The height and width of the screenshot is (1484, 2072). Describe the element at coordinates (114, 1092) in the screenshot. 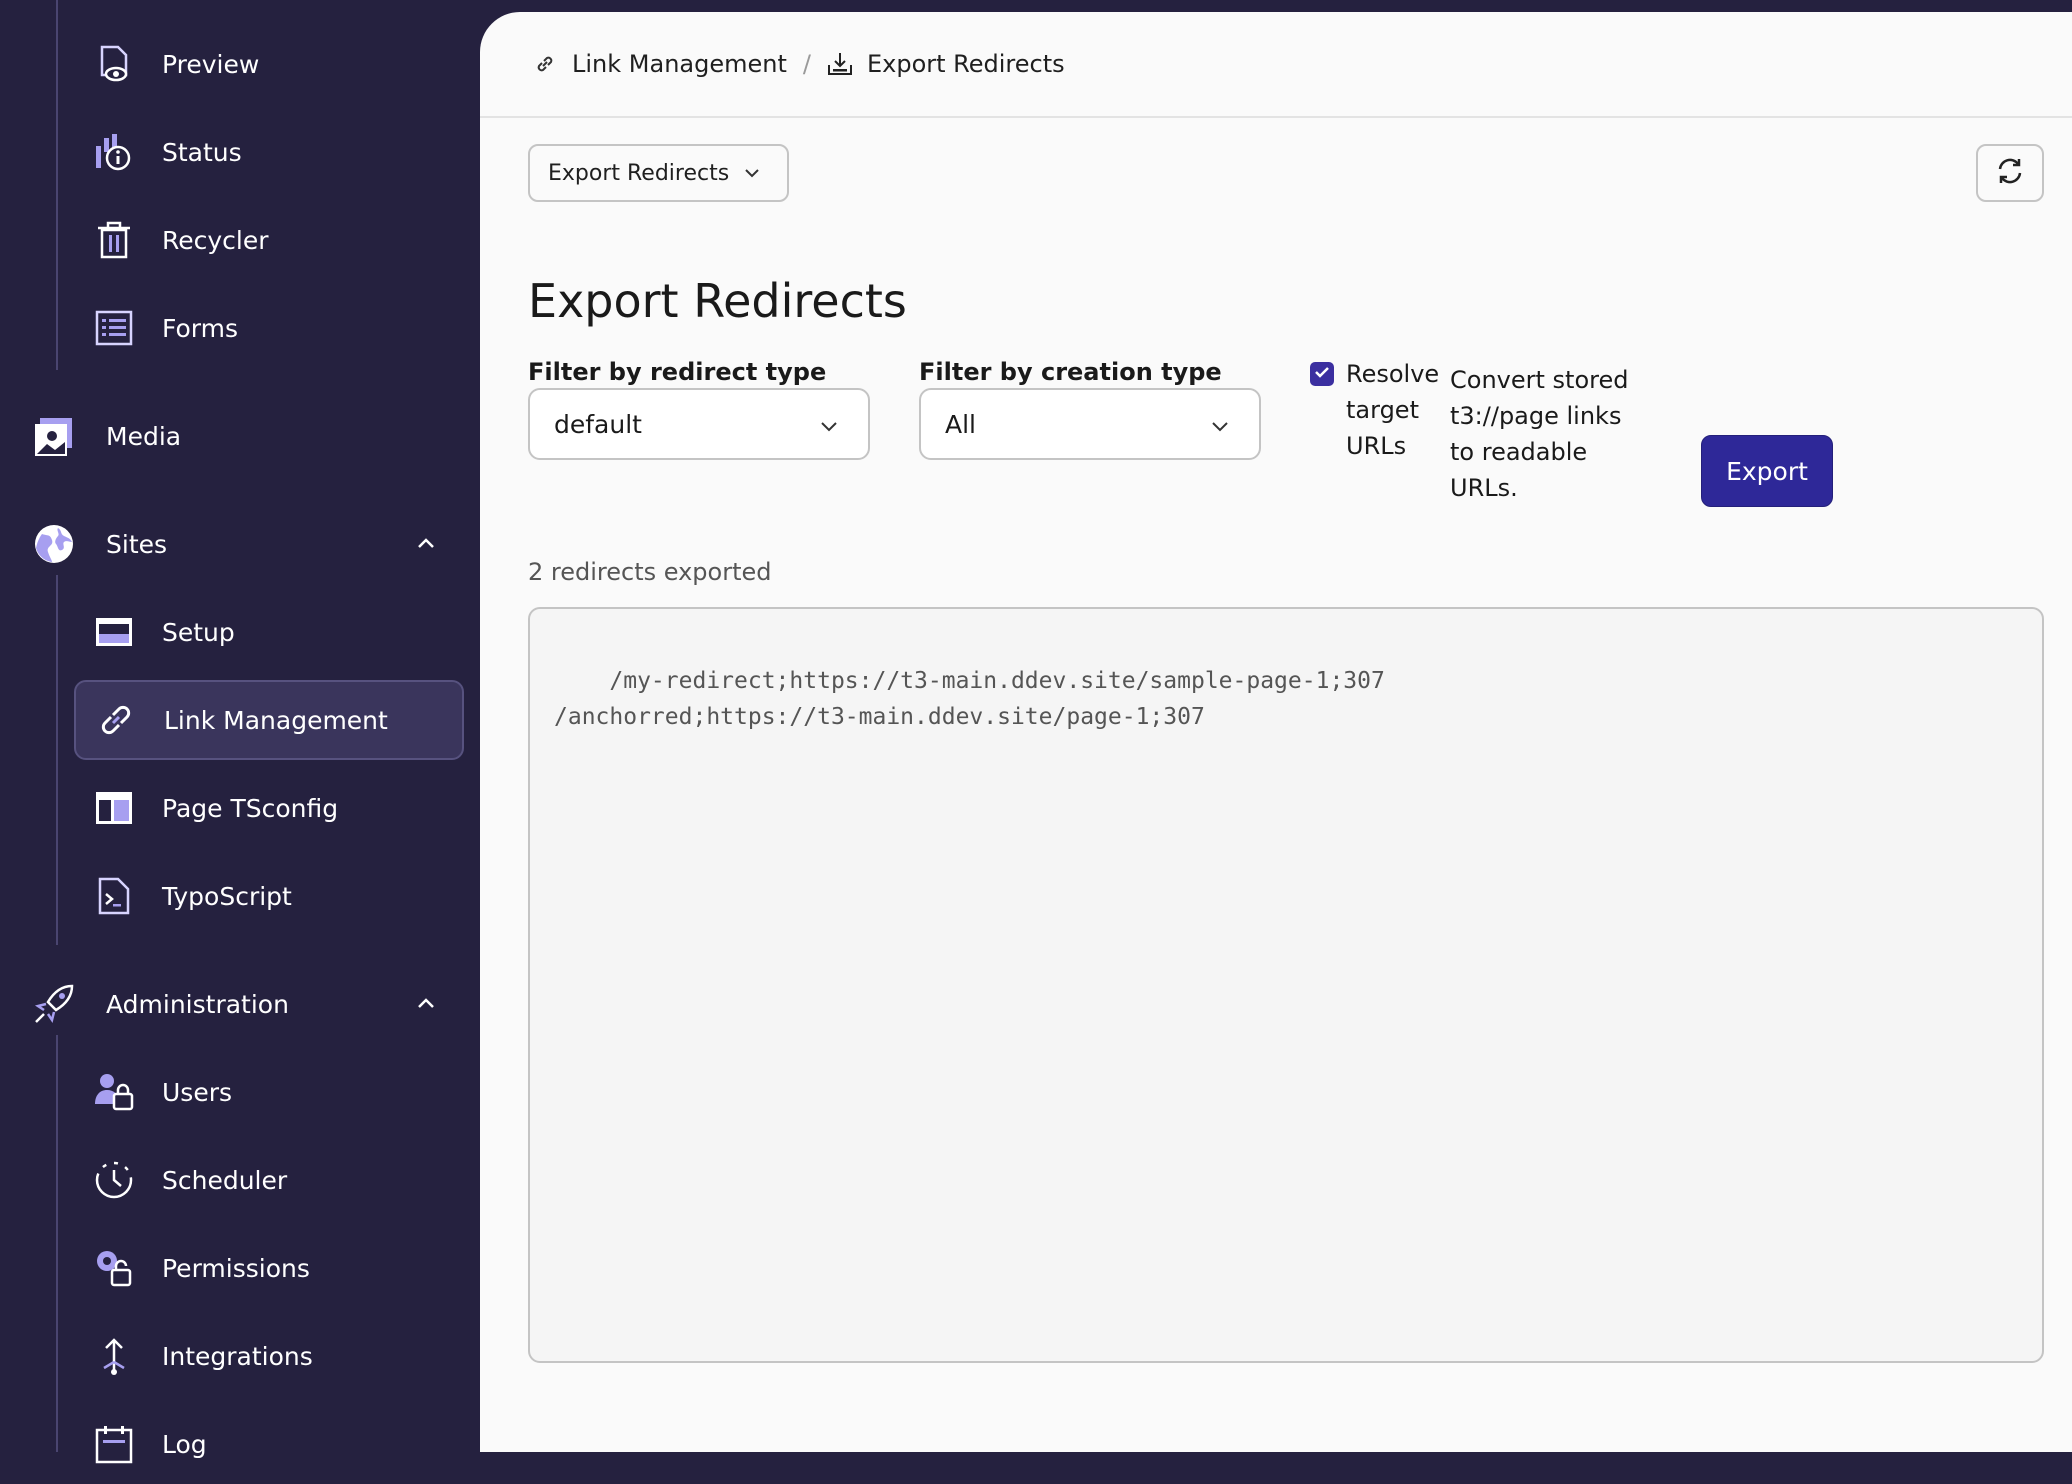

I see `users-icon` at that location.